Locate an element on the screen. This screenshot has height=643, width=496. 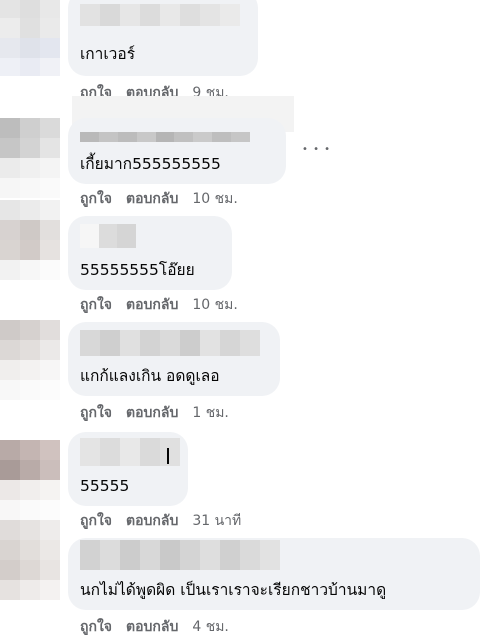
comment-bubble: เกี้ยมาก555555555 is located at coordinates (177, 151).